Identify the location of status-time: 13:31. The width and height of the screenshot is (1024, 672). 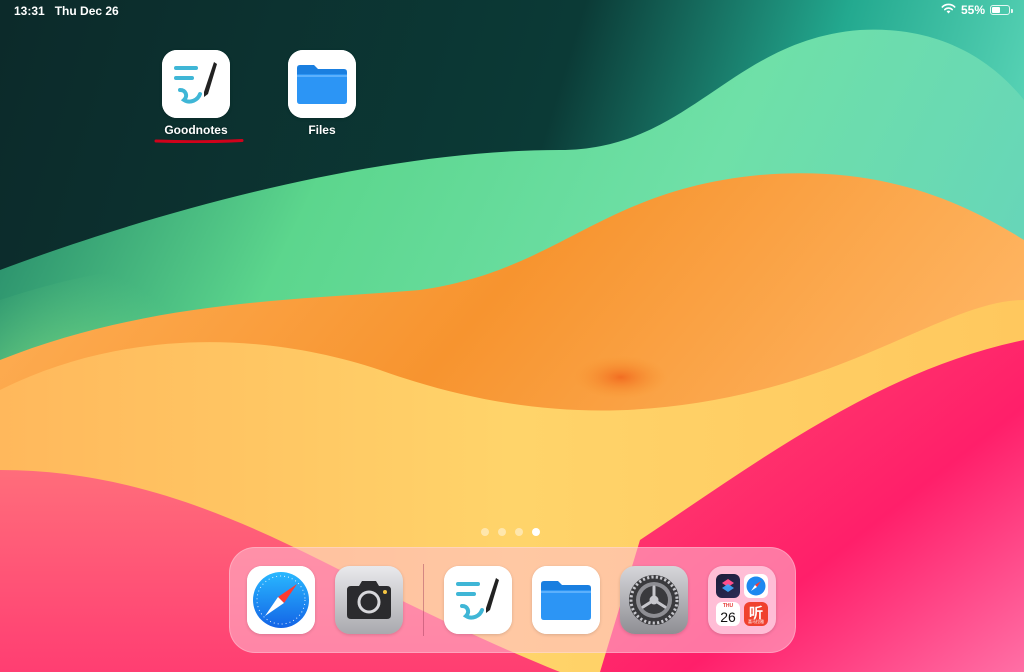
(29, 11).